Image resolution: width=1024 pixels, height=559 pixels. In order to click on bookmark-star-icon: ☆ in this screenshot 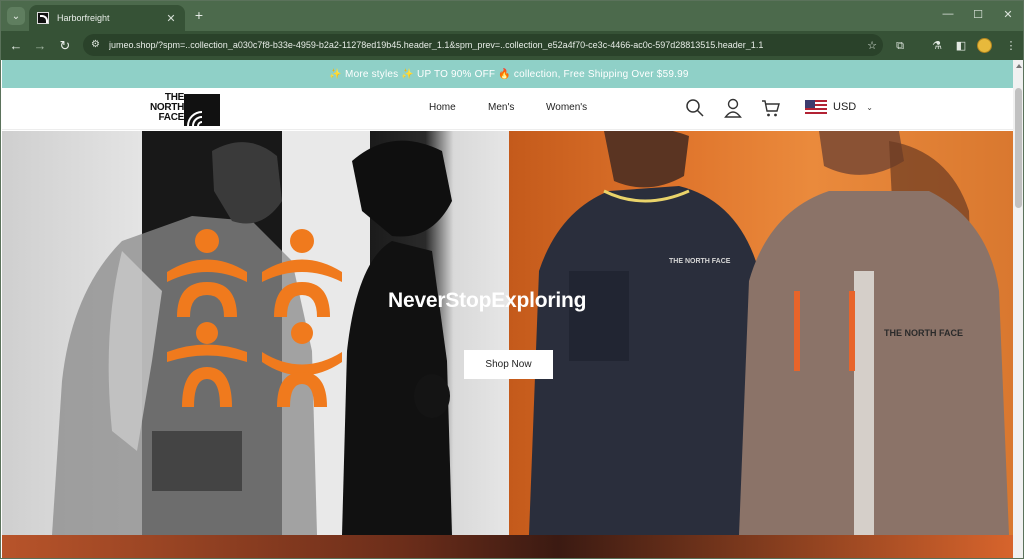, I will do `click(872, 45)`.